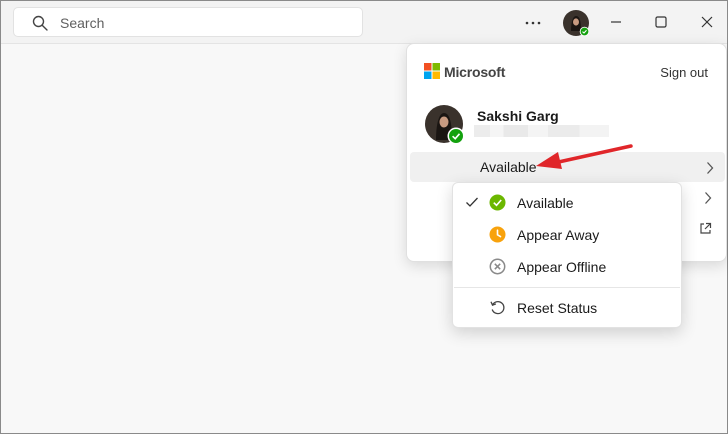 This screenshot has width=728, height=434. Describe the element at coordinates (558, 235) in the screenshot. I see `status-option-label: Appear Away` at that location.